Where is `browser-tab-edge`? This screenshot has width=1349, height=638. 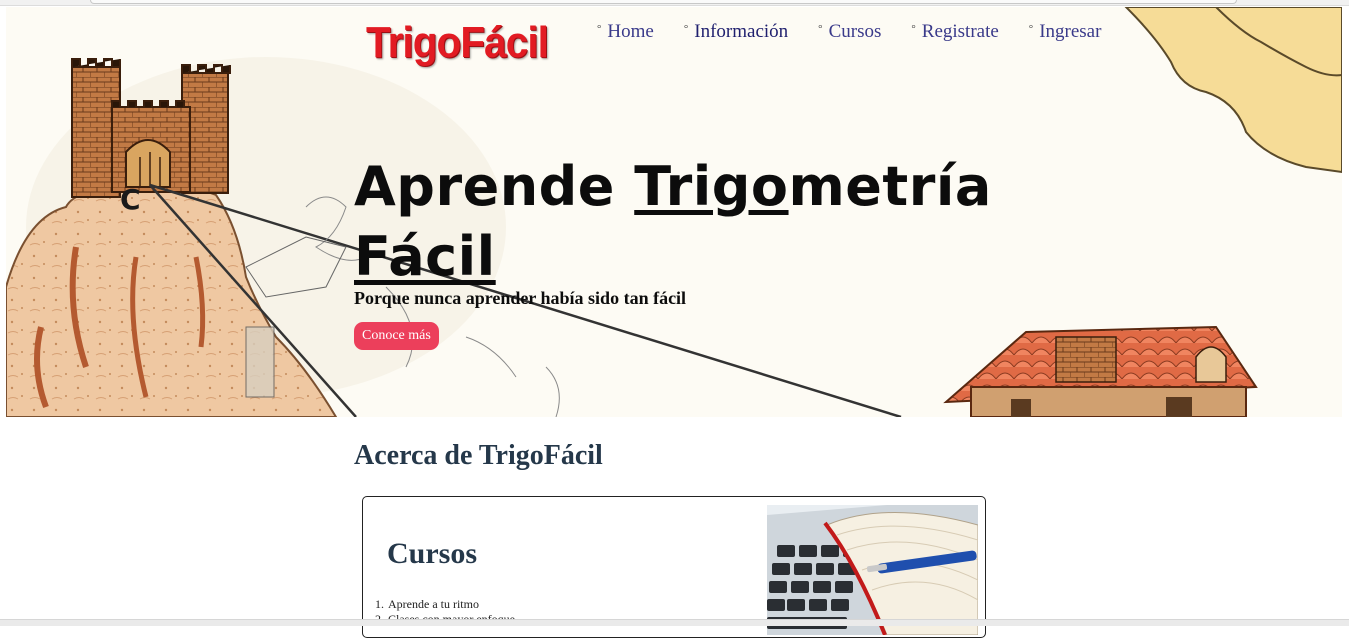 browser-tab-edge is located at coordinates (663, 2).